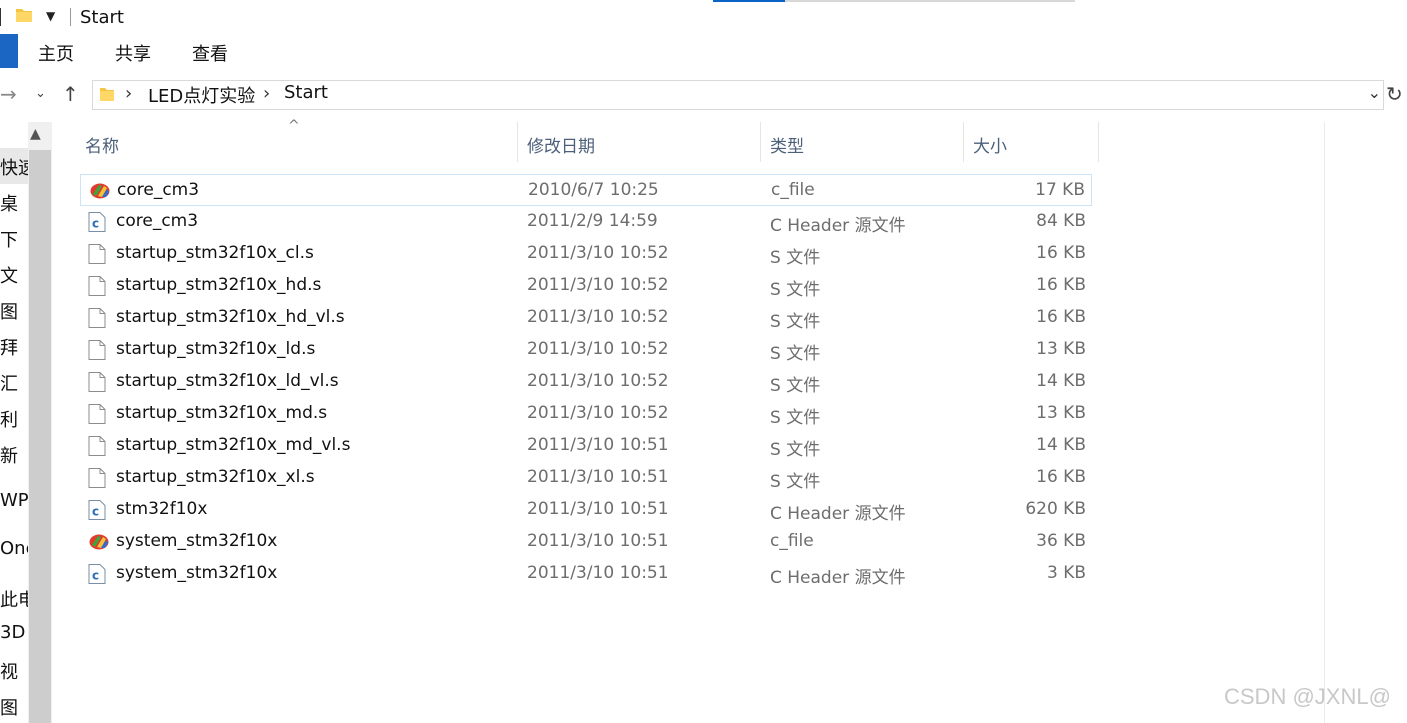 The height and width of the screenshot is (723, 1407). I want to click on title-bar: ▼ Start, so click(703, 17).